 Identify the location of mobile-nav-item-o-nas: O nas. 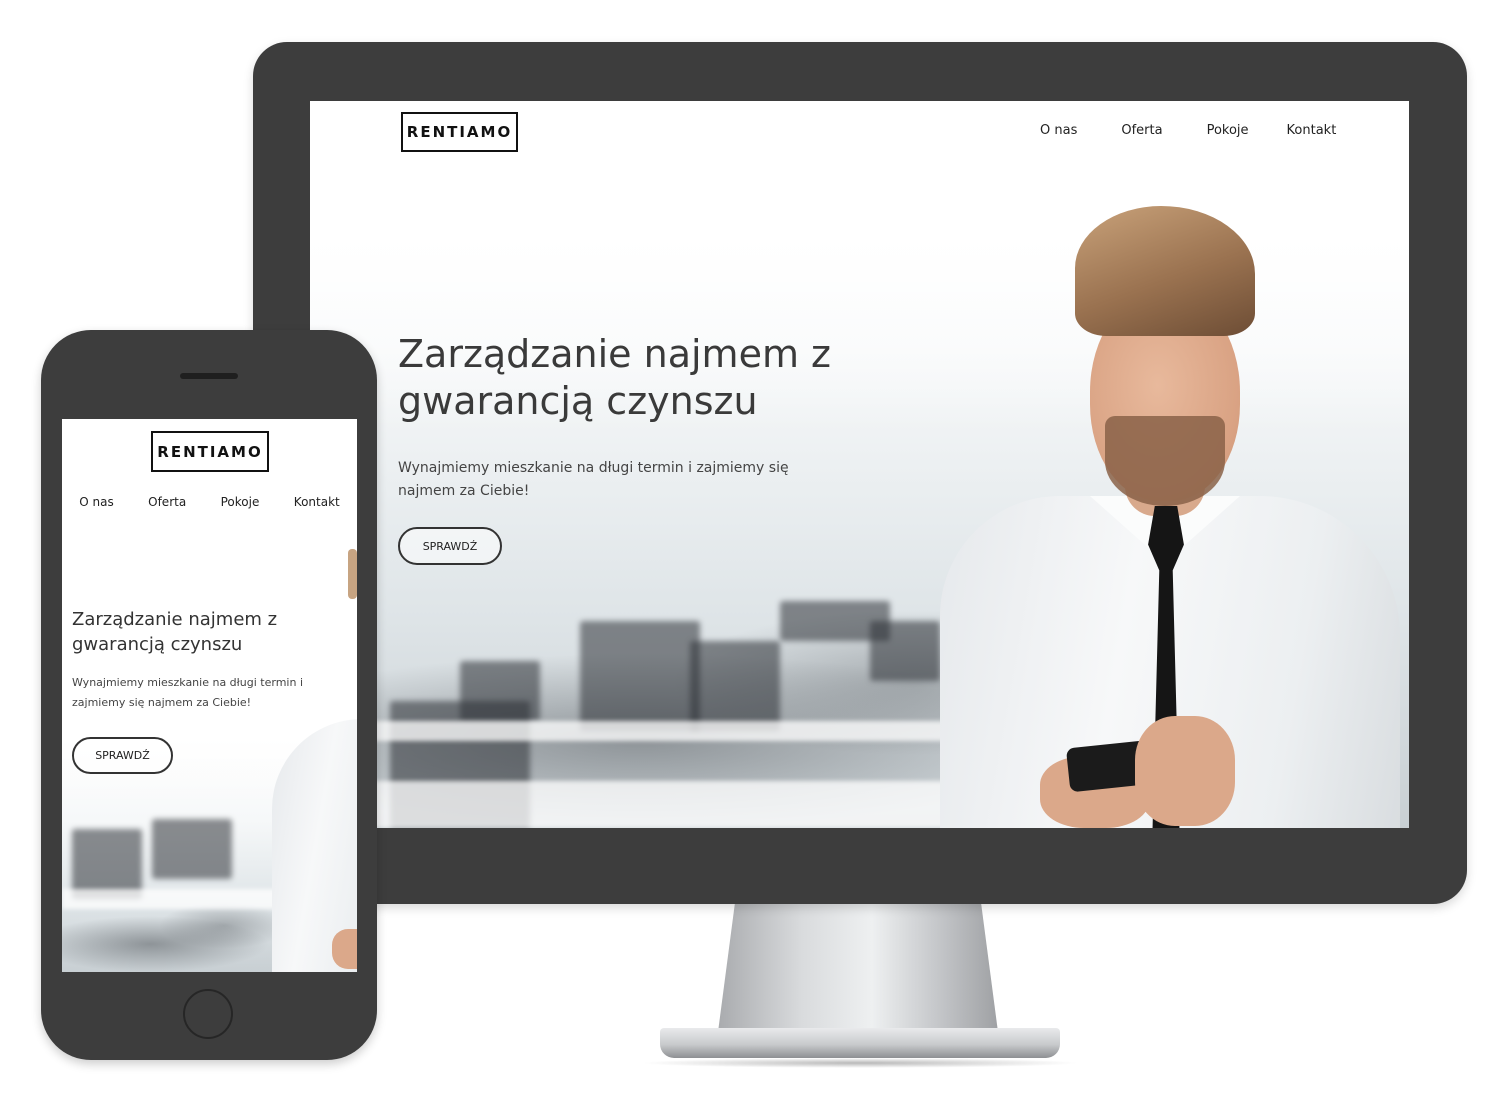
(96, 502).